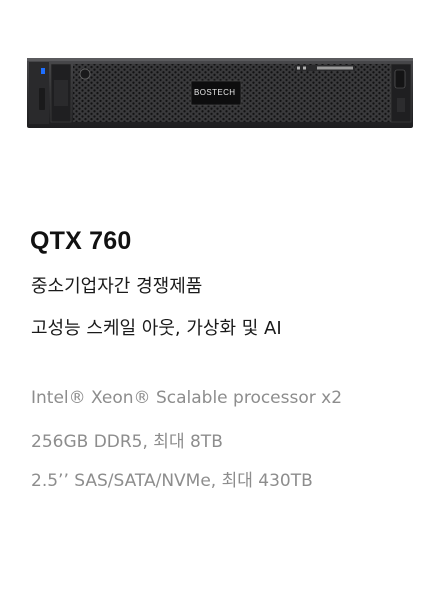 This screenshot has width=440, height=600. What do you see at coordinates (127, 442) in the screenshot?
I see `spec-memory: 256GB DDR5, 최대 8TB` at bounding box center [127, 442].